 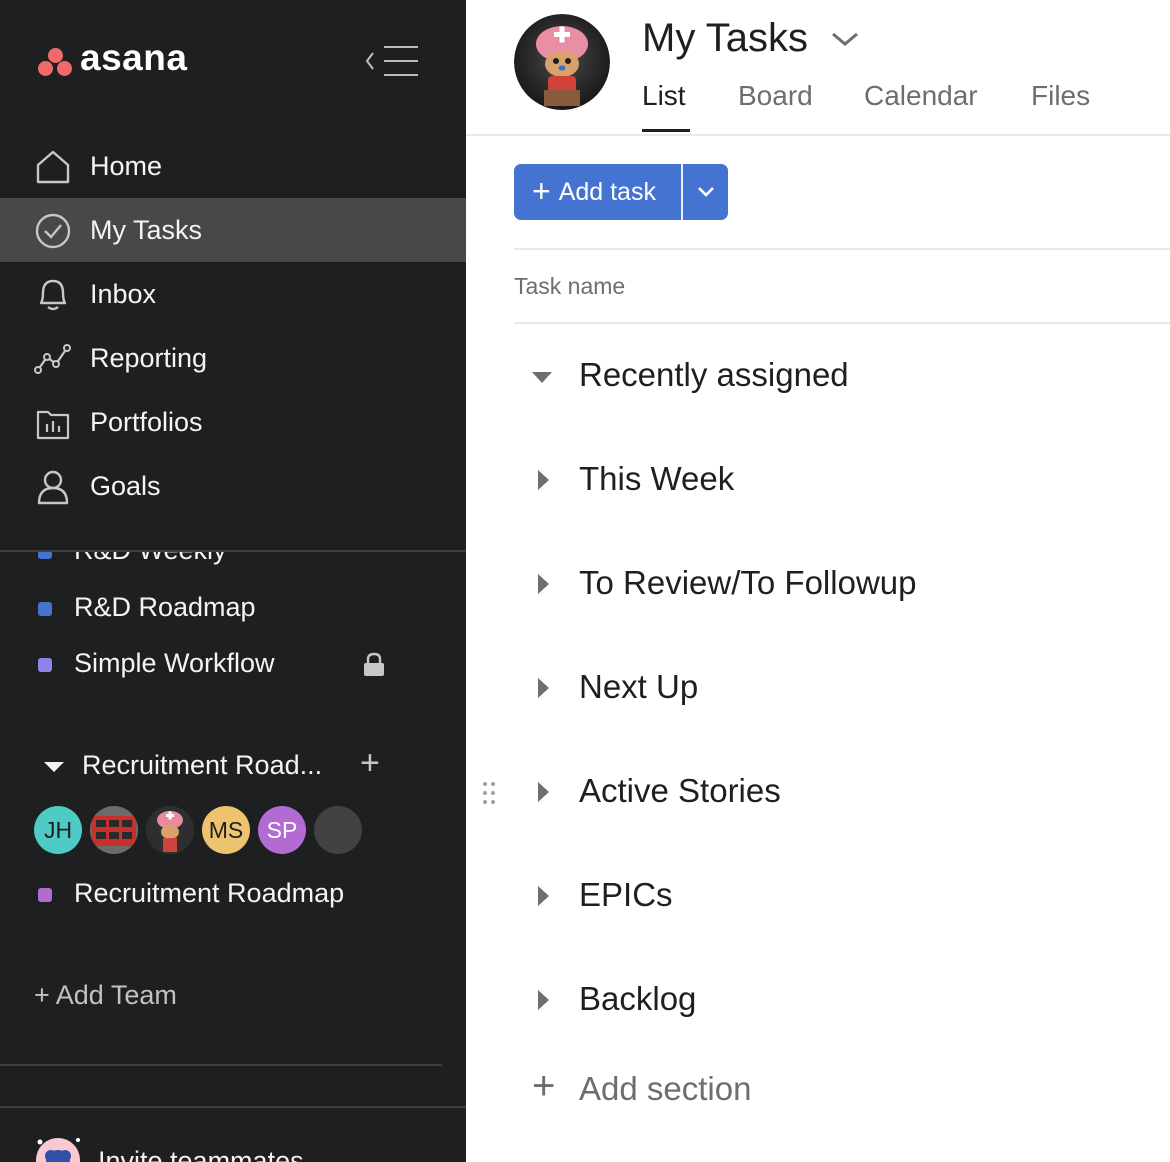 What do you see at coordinates (126, 165) in the screenshot?
I see `sidebar-item-label: Home` at bounding box center [126, 165].